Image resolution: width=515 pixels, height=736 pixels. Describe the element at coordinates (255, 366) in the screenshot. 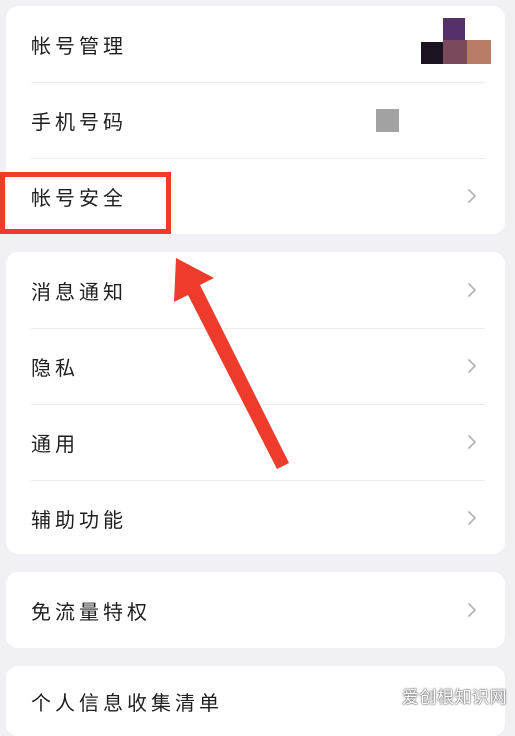

I see `privacy-item: 隐私` at that location.